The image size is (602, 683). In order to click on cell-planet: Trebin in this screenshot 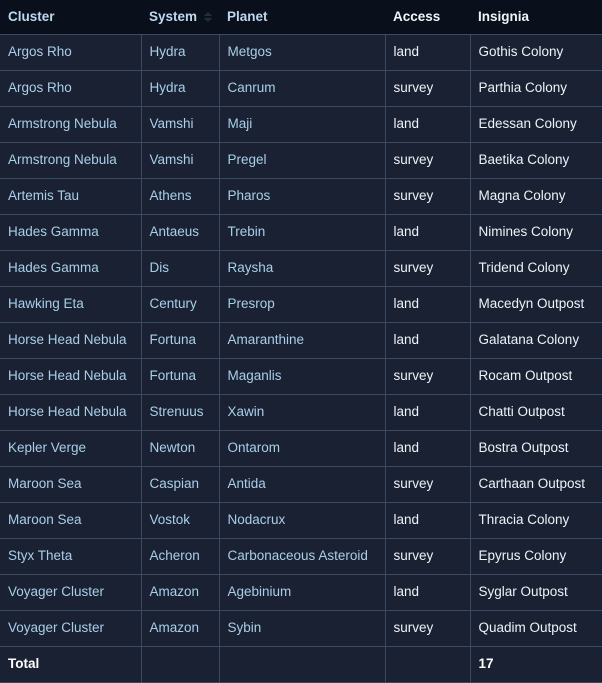, I will do `click(302, 232)`.